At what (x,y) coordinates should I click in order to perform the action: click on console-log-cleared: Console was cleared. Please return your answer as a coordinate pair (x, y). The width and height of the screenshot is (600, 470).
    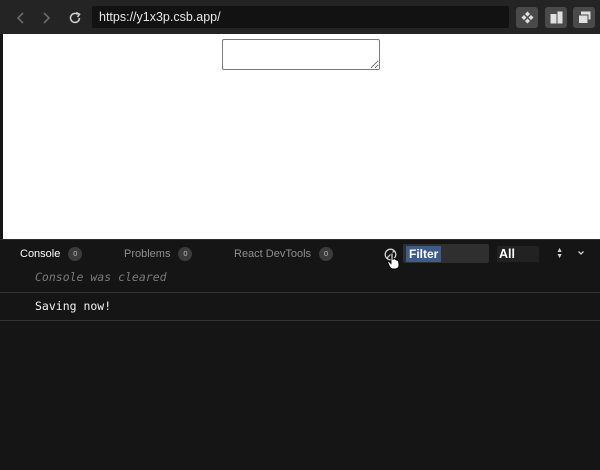
    Looking at the image, I should click on (300, 280).